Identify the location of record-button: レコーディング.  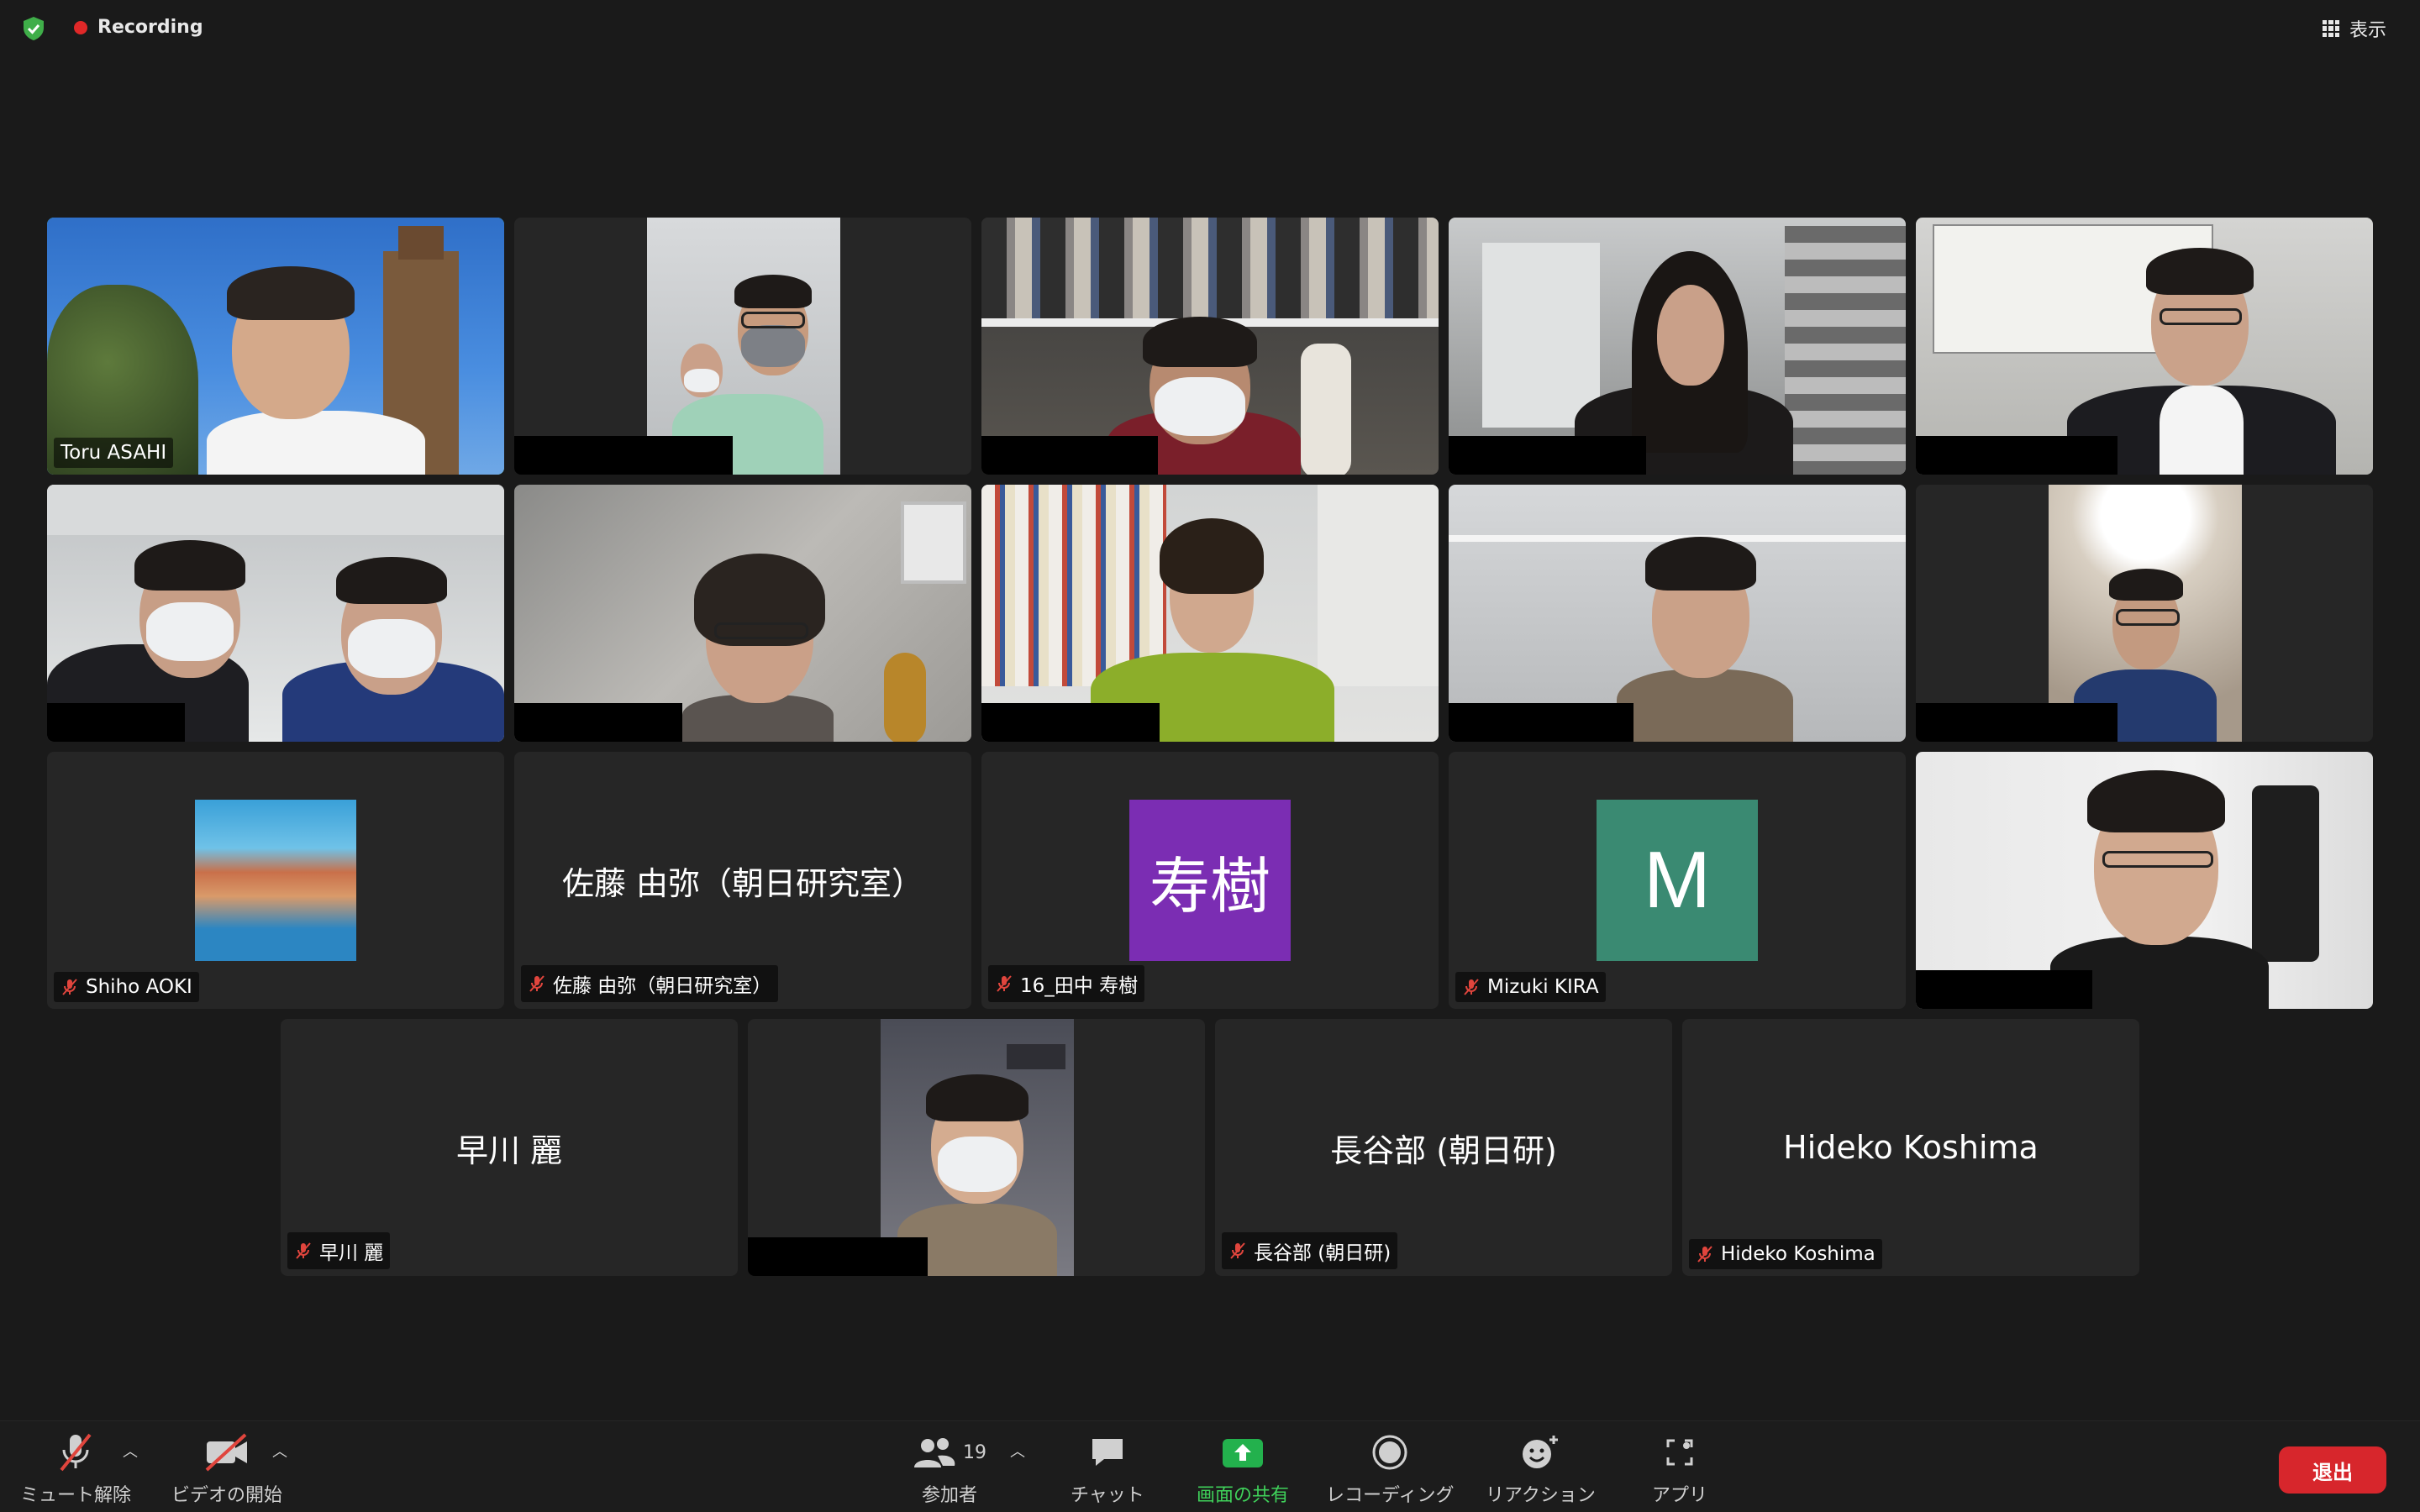
(1390, 1469).